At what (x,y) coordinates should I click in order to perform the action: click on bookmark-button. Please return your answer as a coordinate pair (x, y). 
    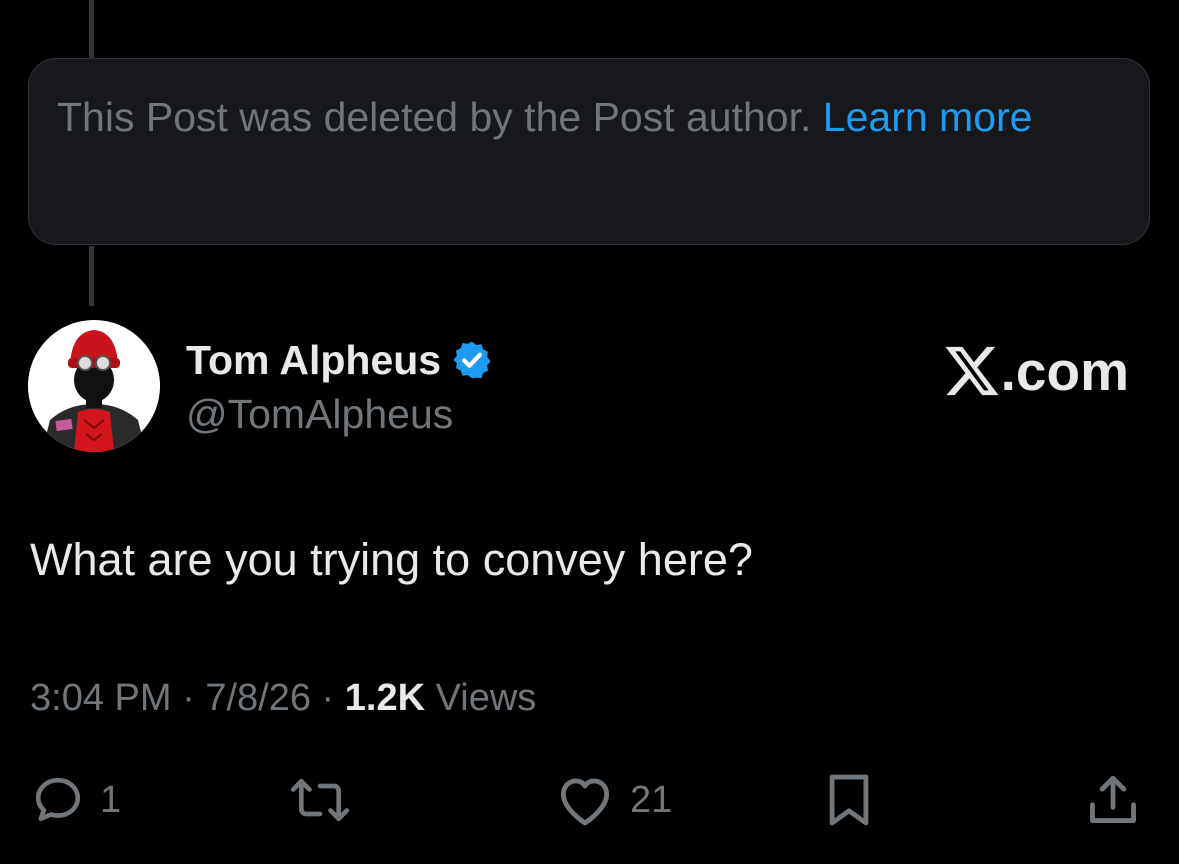
    Looking at the image, I should click on (849, 800).